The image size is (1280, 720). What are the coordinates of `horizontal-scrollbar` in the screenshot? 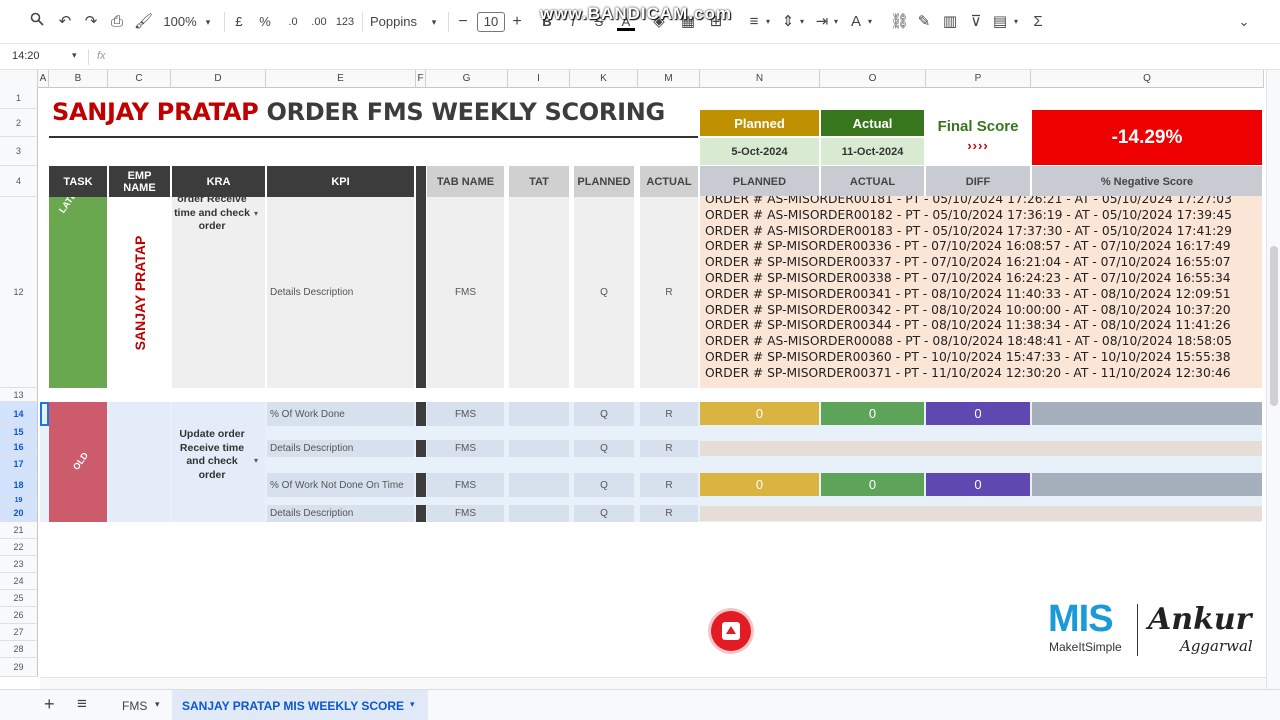 It's located at (653, 683).